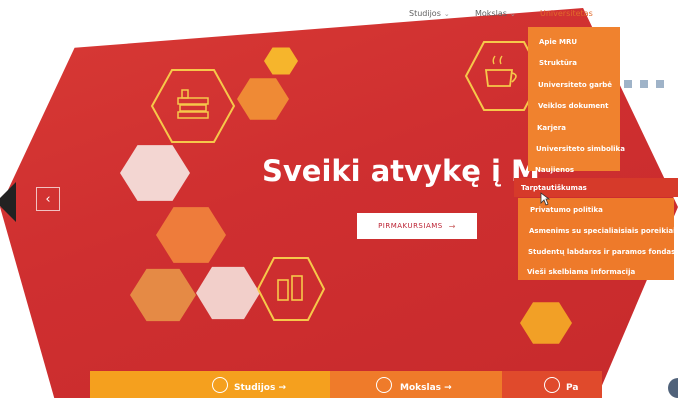  I want to click on menu-item-simbolika: Universiteto simbolika, so click(580, 149).